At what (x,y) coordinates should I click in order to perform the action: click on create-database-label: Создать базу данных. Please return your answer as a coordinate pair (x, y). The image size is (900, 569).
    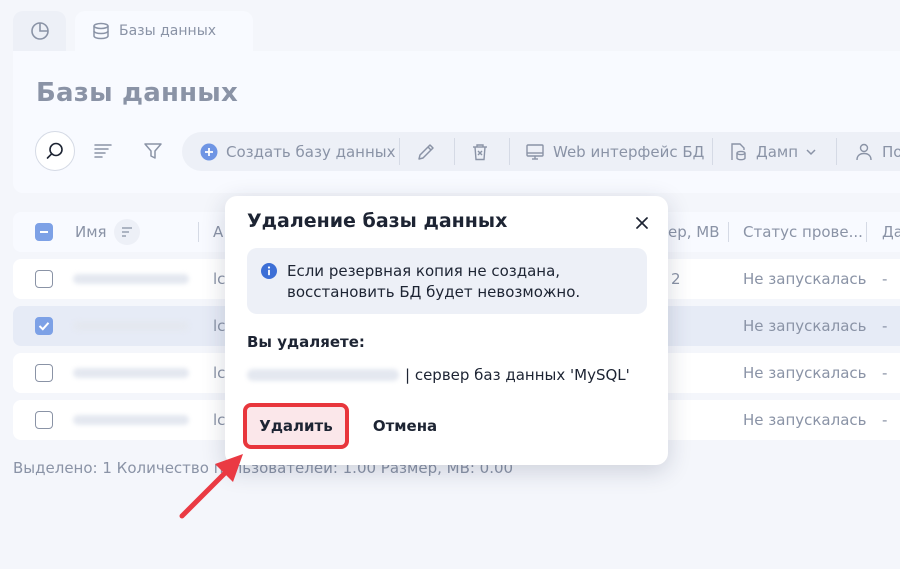
    Looking at the image, I should click on (311, 151).